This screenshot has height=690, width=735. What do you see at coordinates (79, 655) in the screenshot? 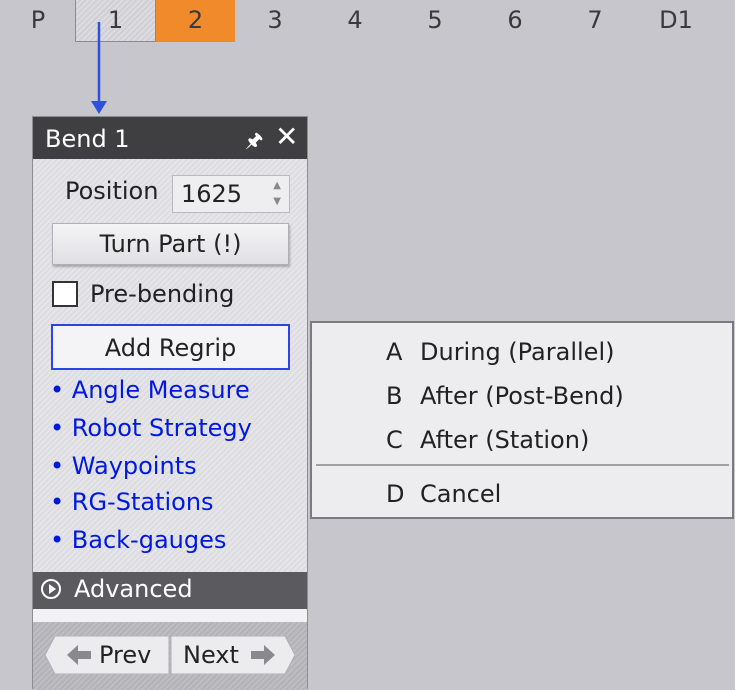
I see `left-arrow-icon` at bounding box center [79, 655].